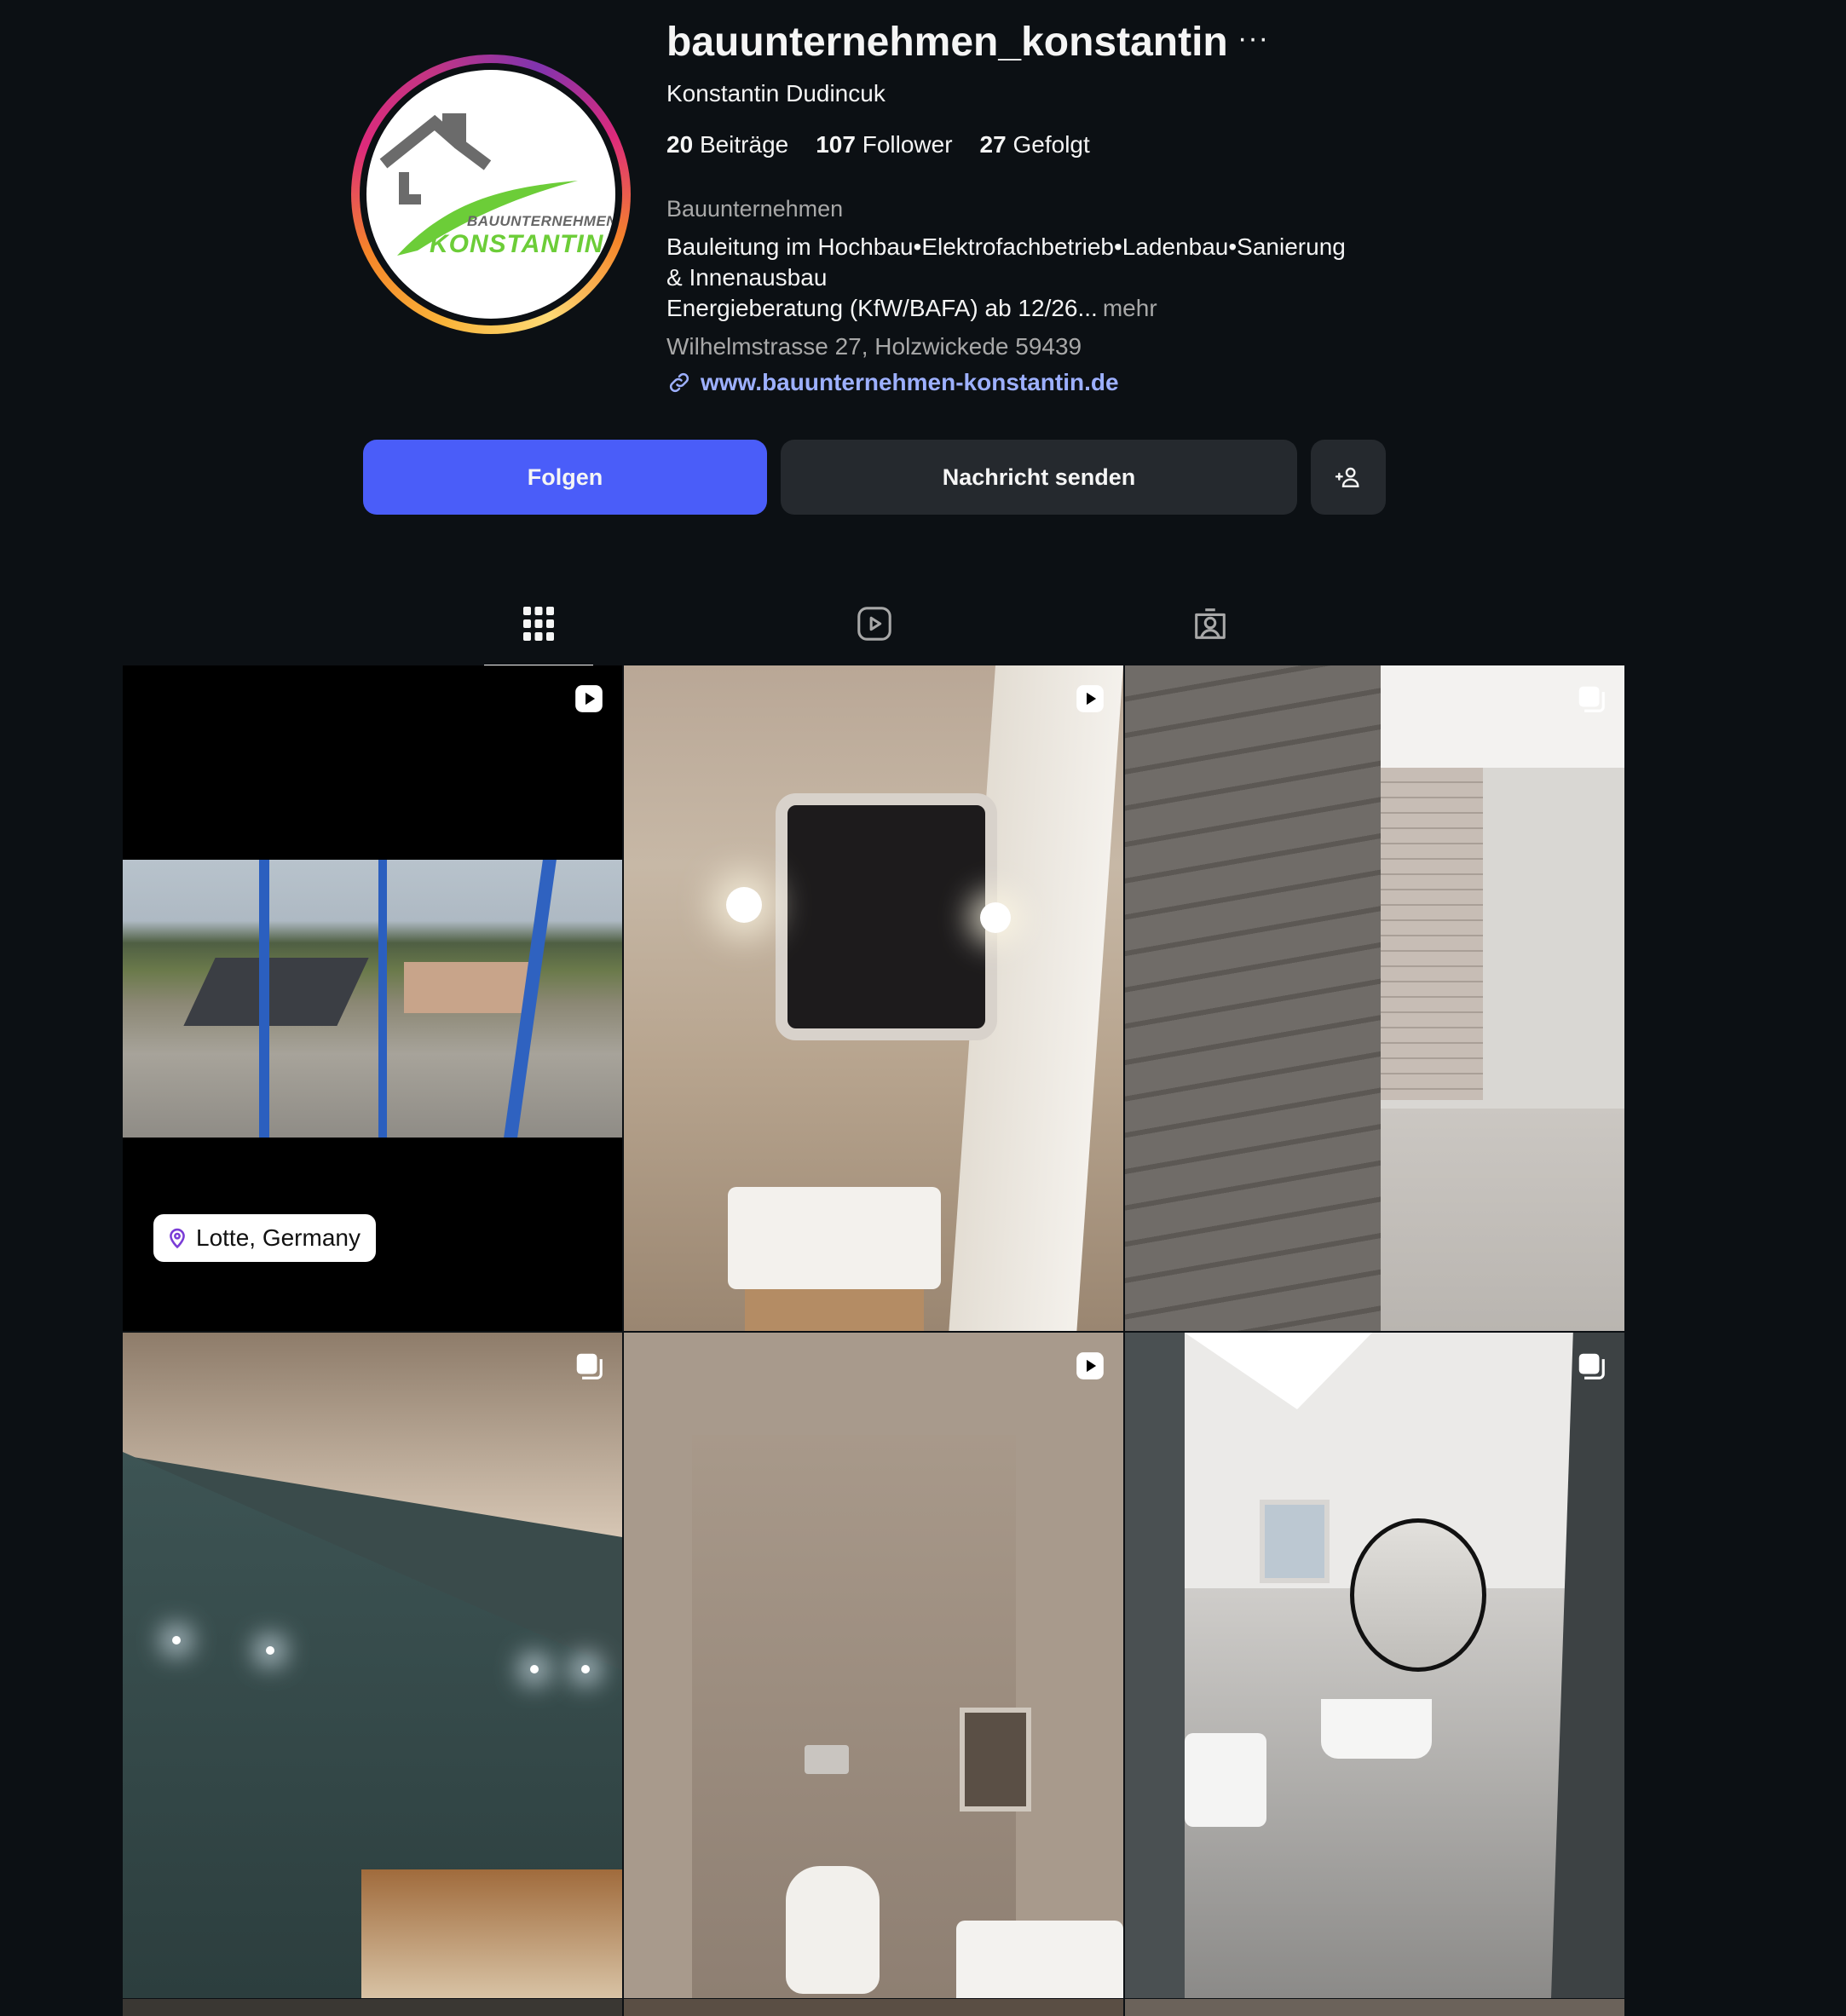 The image size is (1846, 2016). I want to click on profile-username: bauunternehmen_konstantin, so click(947, 42).